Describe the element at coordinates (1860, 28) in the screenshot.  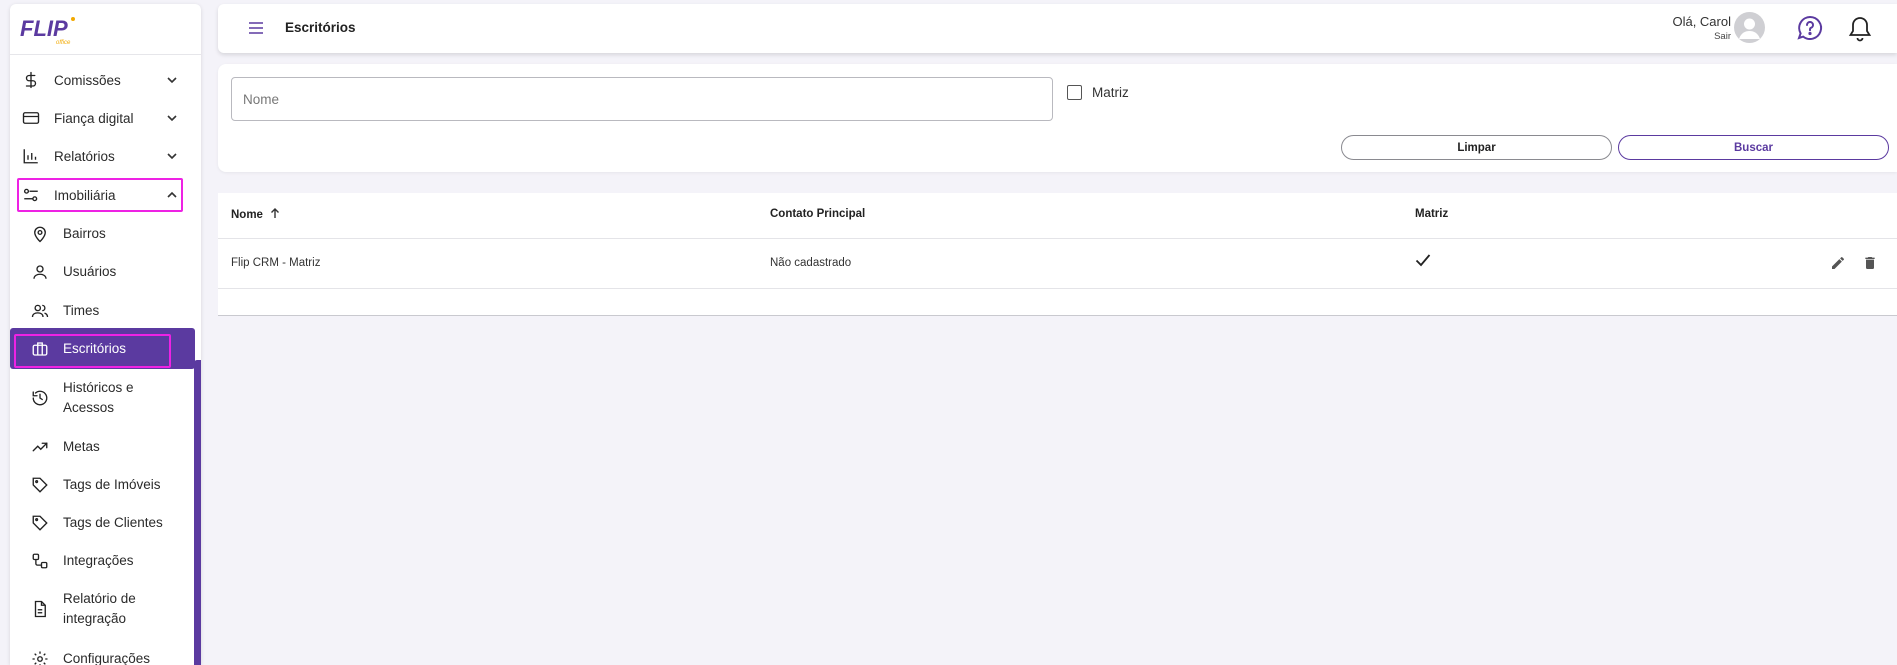
I see `bell-icon` at that location.